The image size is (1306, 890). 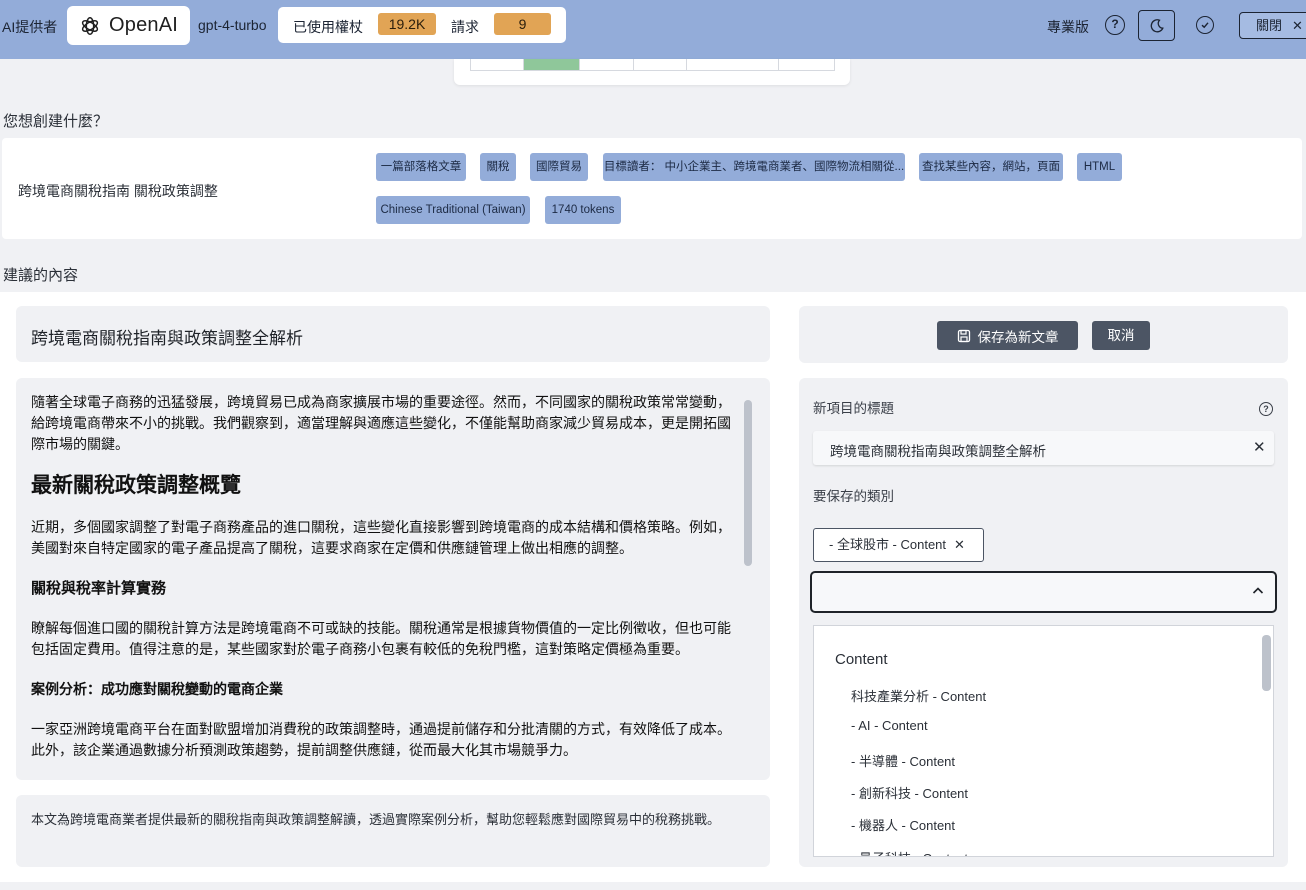 What do you see at coordinates (465, 27) in the screenshot?
I see `requests-label: 請求` at bounding box center [465, 27].